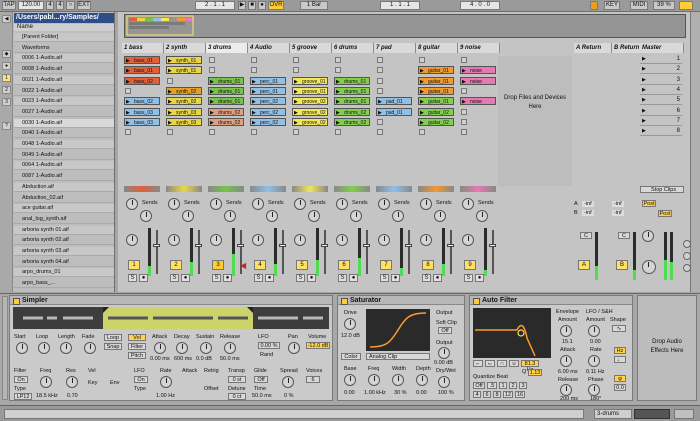 Image resolution: width=700 pixels, height=421 pixels. What do you see at coordinates (479, 385) in the screenshot?
I see `autofilter-quantize-off: Off` at bounding box center [479, 385].